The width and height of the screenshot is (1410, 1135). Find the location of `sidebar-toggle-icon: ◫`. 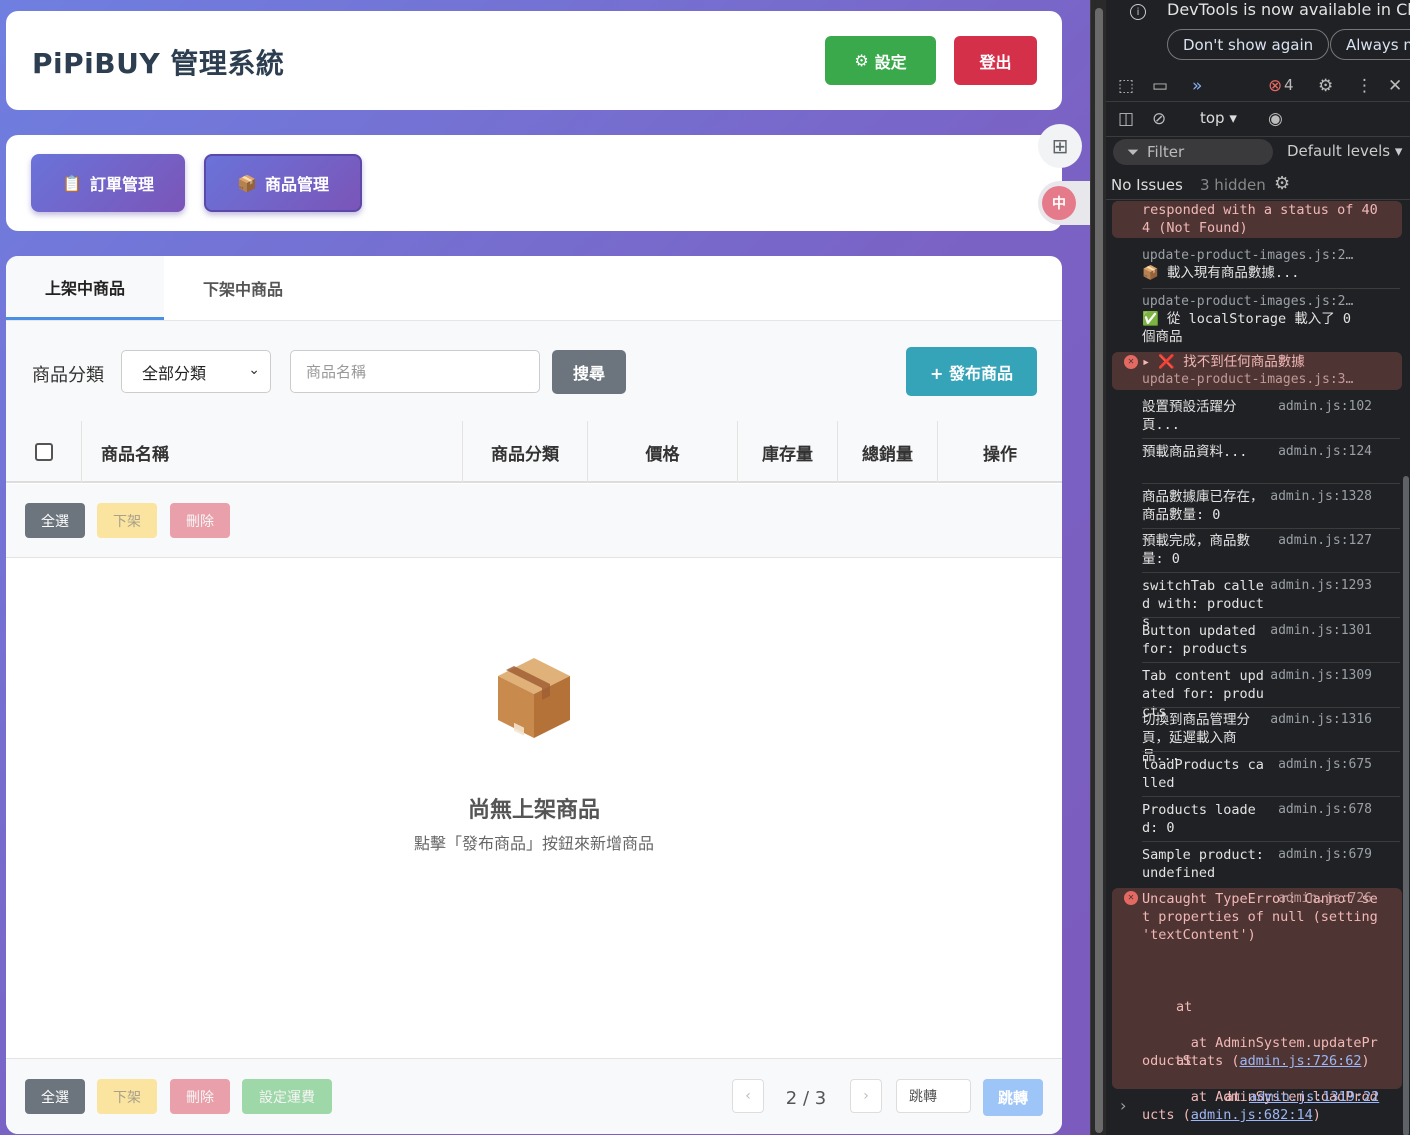

sidebar-toggle-icon: ◫ is located at coordinates (1126, 119).